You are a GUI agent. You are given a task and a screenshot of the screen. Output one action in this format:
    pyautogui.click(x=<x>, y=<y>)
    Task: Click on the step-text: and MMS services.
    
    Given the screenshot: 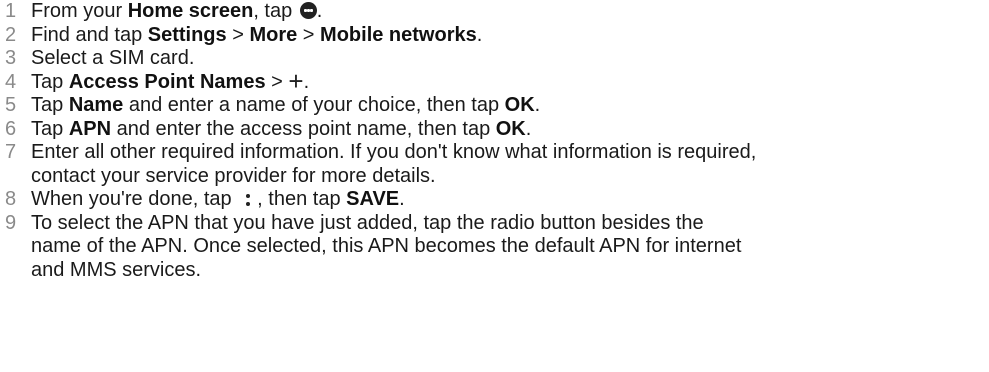 What is the action you would take?
    pyautogui.click(x=116, y=269)
    